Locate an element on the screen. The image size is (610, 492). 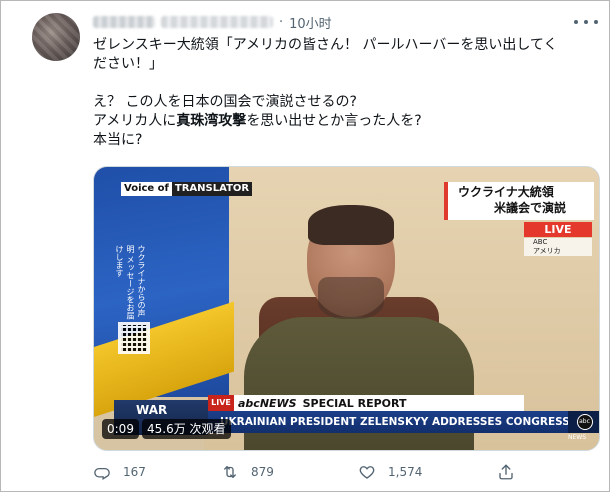
abc-small-label: ABC is located at coordinates (540, 242).